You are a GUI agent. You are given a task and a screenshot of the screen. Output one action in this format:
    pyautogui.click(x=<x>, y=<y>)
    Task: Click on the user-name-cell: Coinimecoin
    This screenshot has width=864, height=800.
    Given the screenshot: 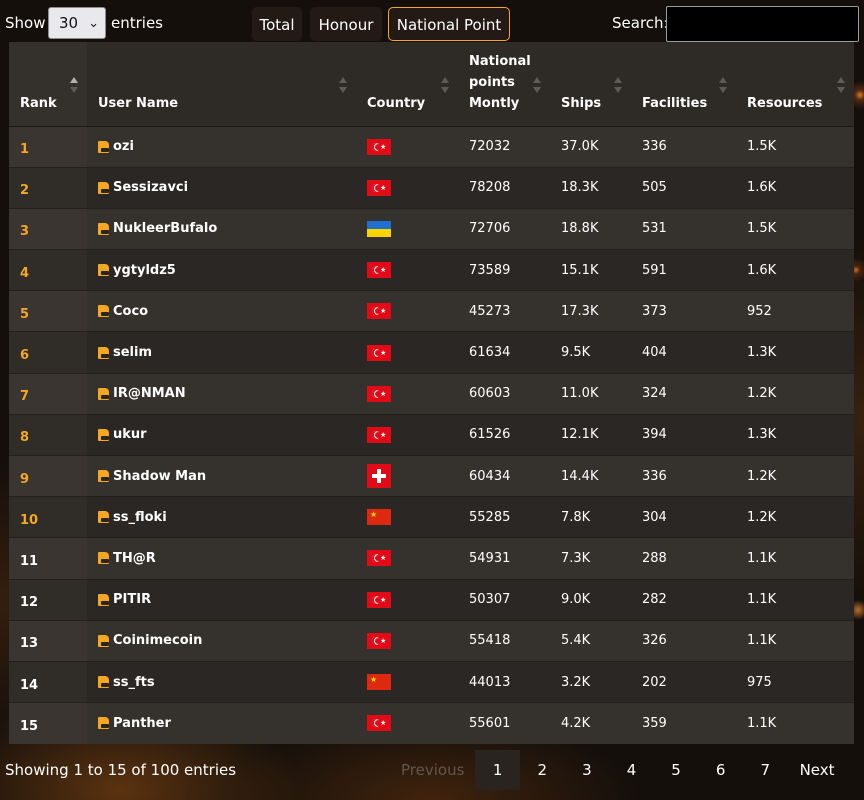 What is the action you would take?
    pyautogui.click(x=221, y=640)
    